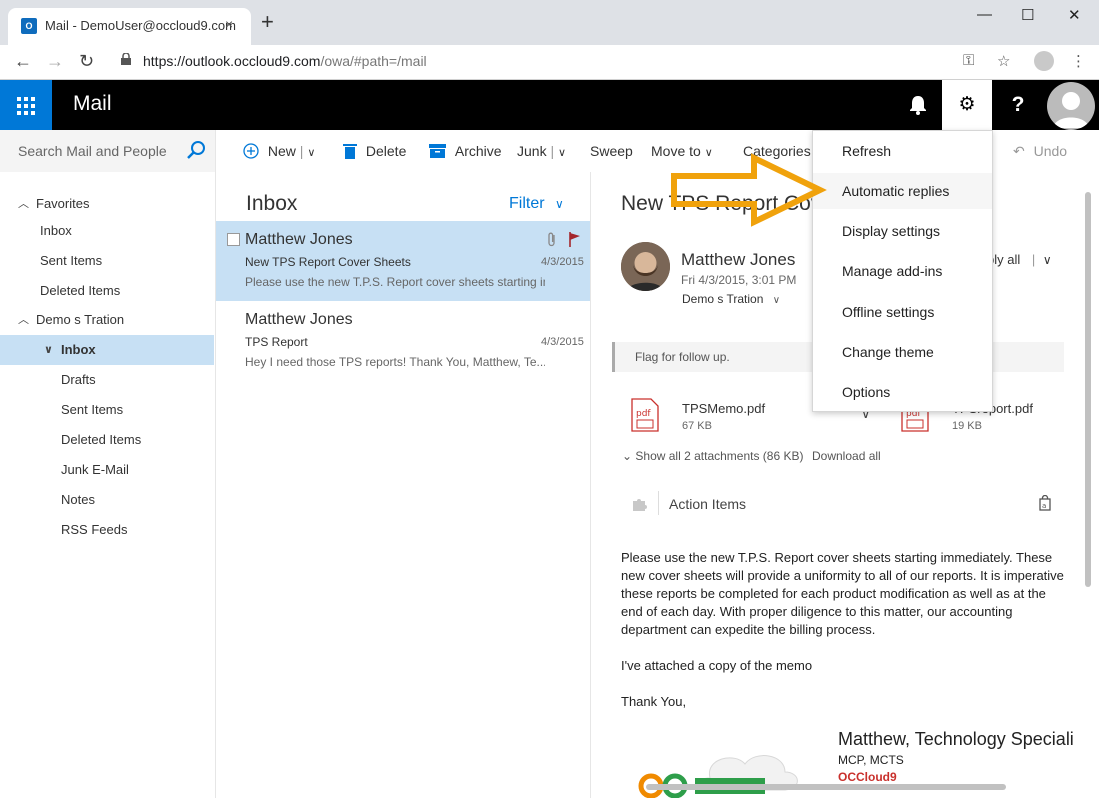 The width and height of the screenshot is (1099, 798). What do you see at coordinates (107, 204) in the screenshot?
I see `favorites-header: ︿ Favorites` at bounding box center [107, 204].